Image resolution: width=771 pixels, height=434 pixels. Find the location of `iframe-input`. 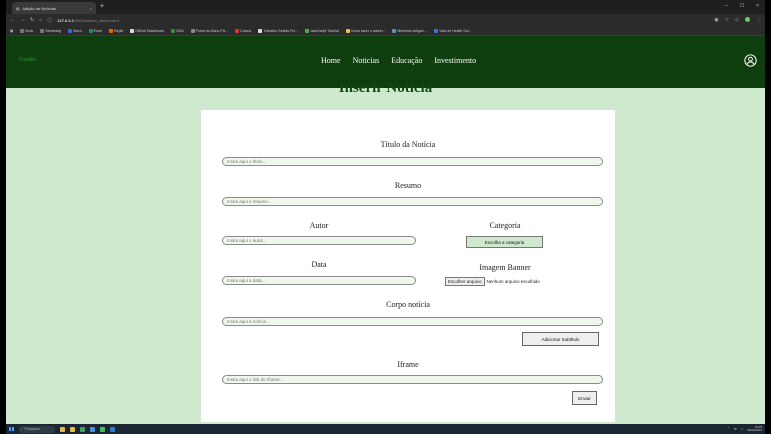

iframe-input is located at coordinates (412, 379).